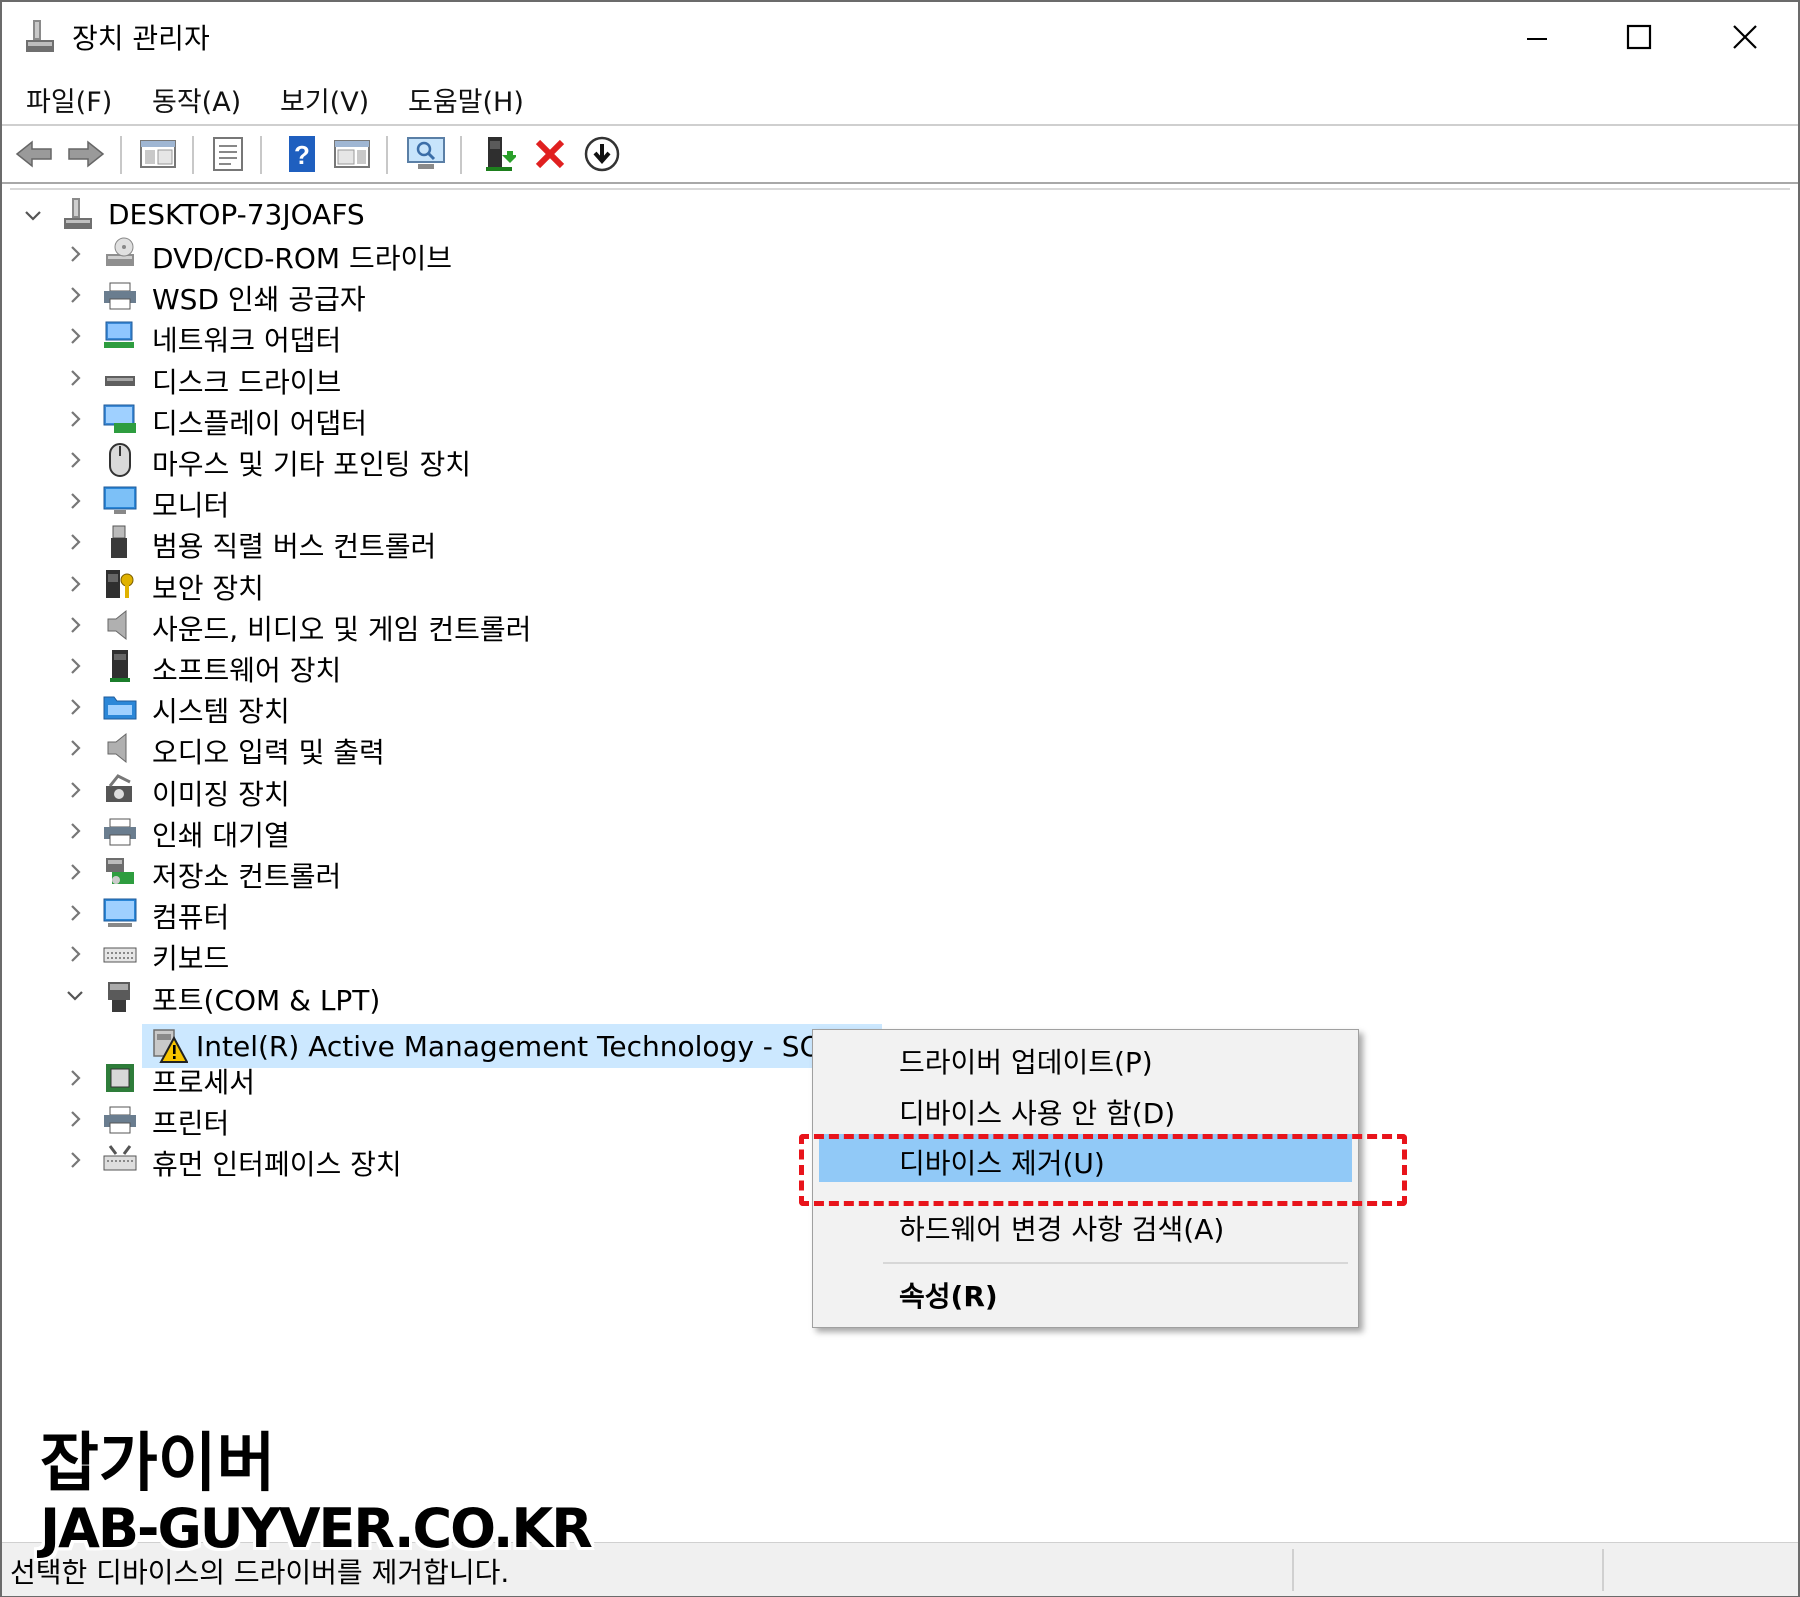  I want to click on menu-action: 동작(A), so click(196, 99).